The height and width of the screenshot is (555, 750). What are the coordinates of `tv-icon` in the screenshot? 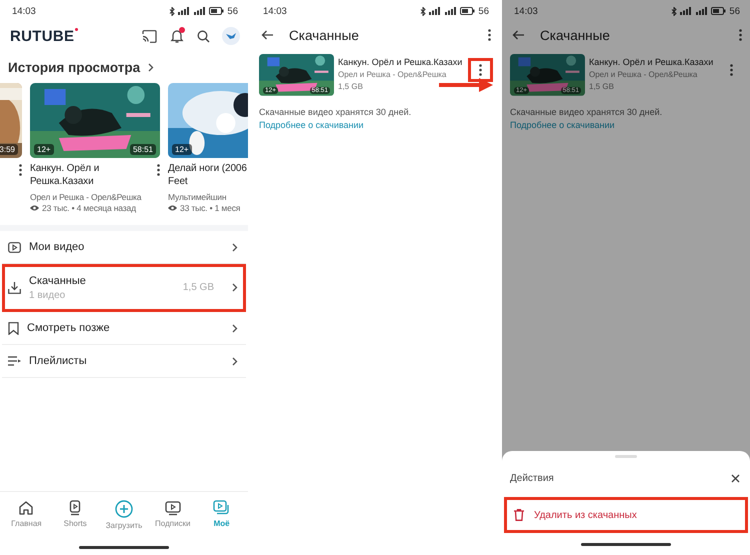 It's located at (172, 508).